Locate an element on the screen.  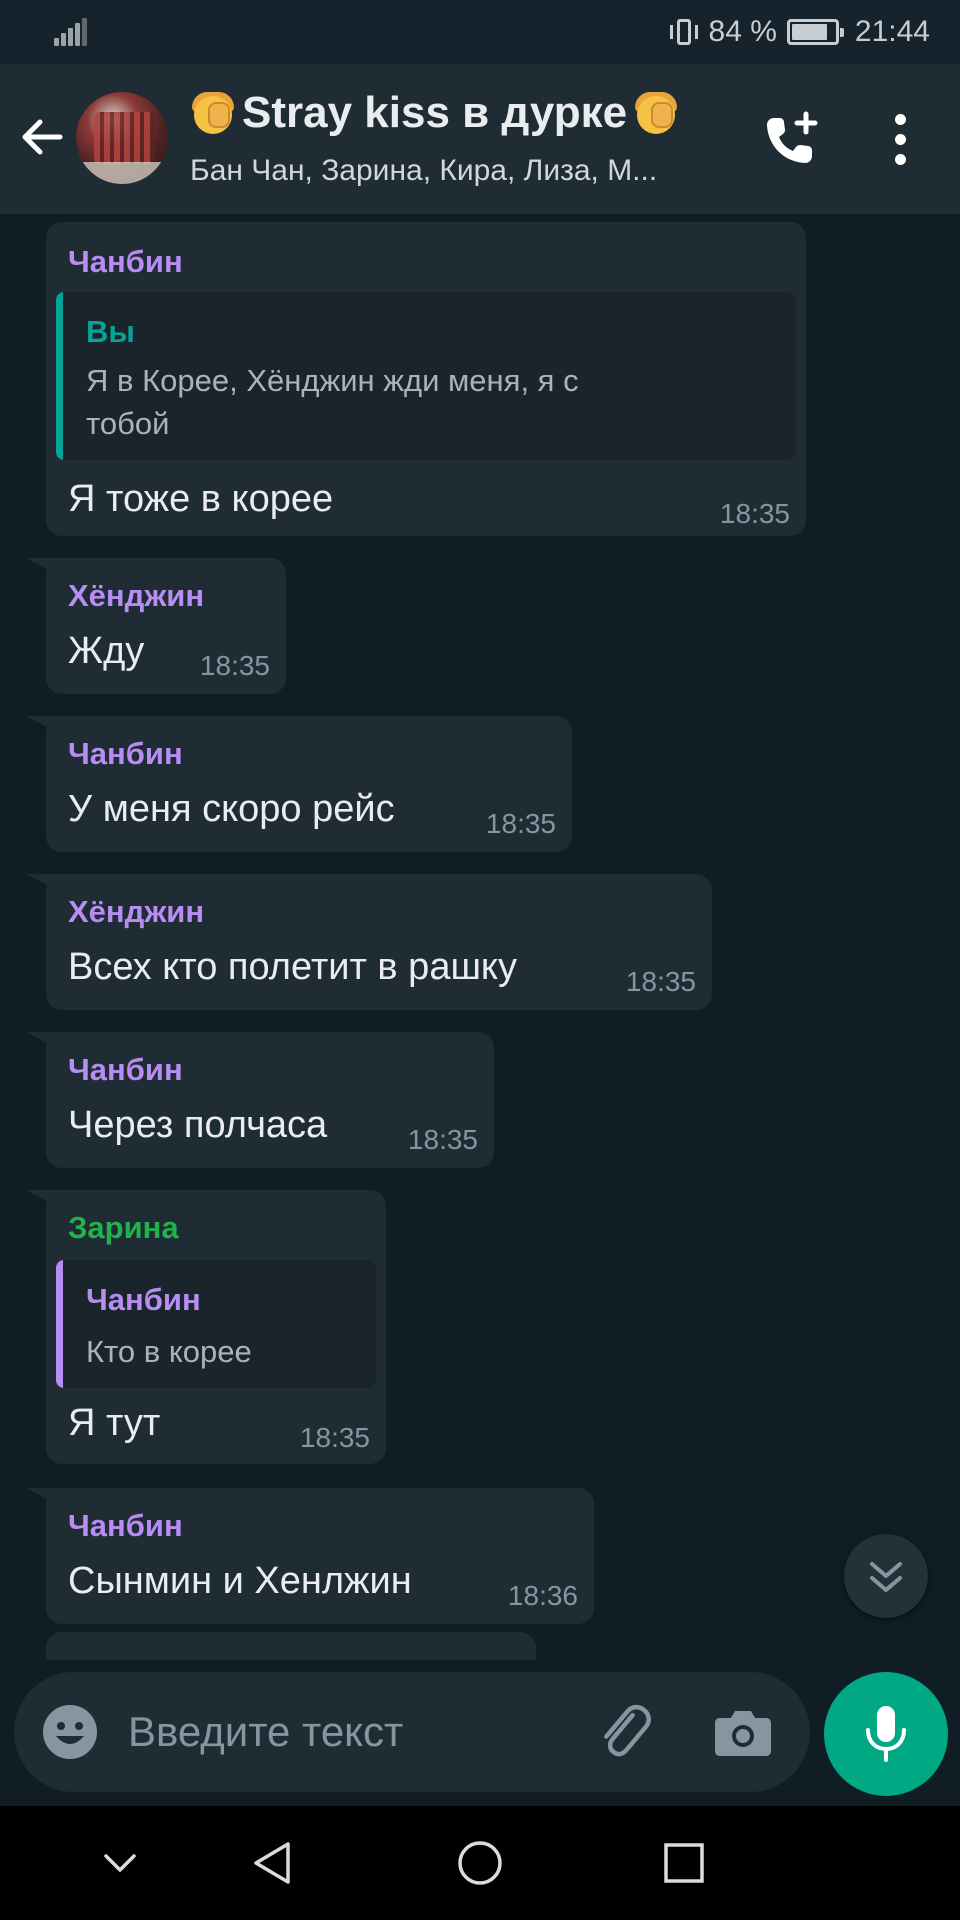
scroll-down-button is located at coordinates (886, 1576).